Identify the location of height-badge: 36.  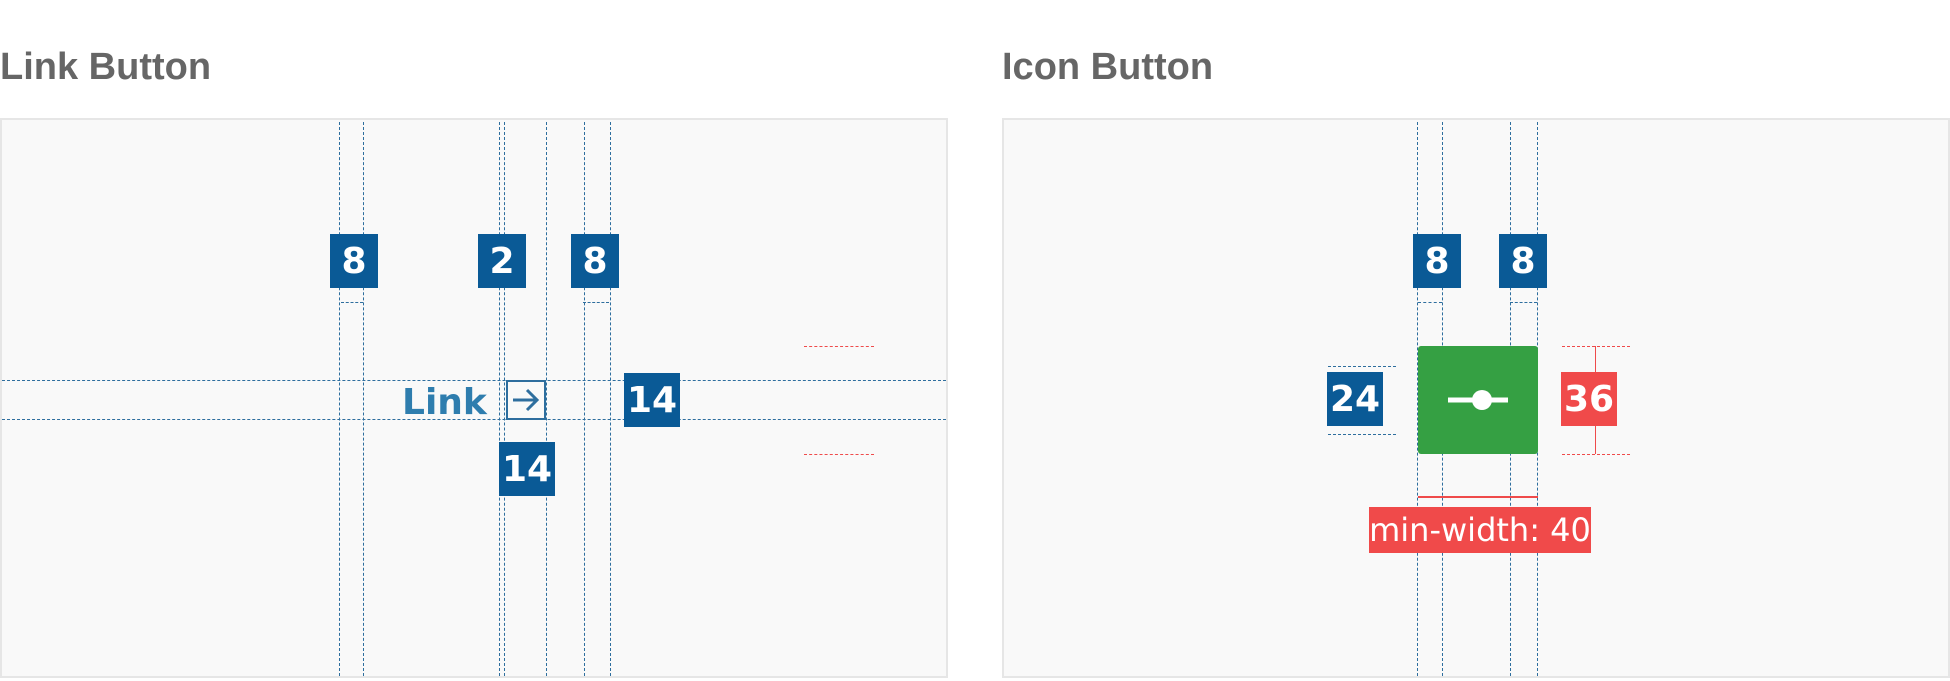
(1589, 399).